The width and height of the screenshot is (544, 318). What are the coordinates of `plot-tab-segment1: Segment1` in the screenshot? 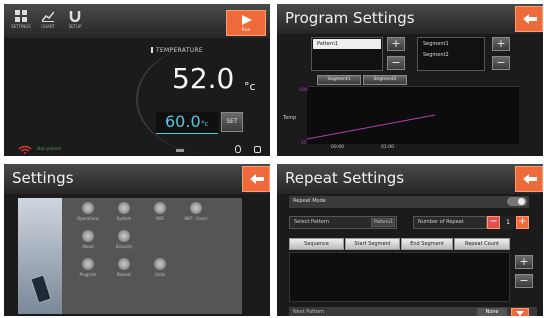 It's located at (339, 80).